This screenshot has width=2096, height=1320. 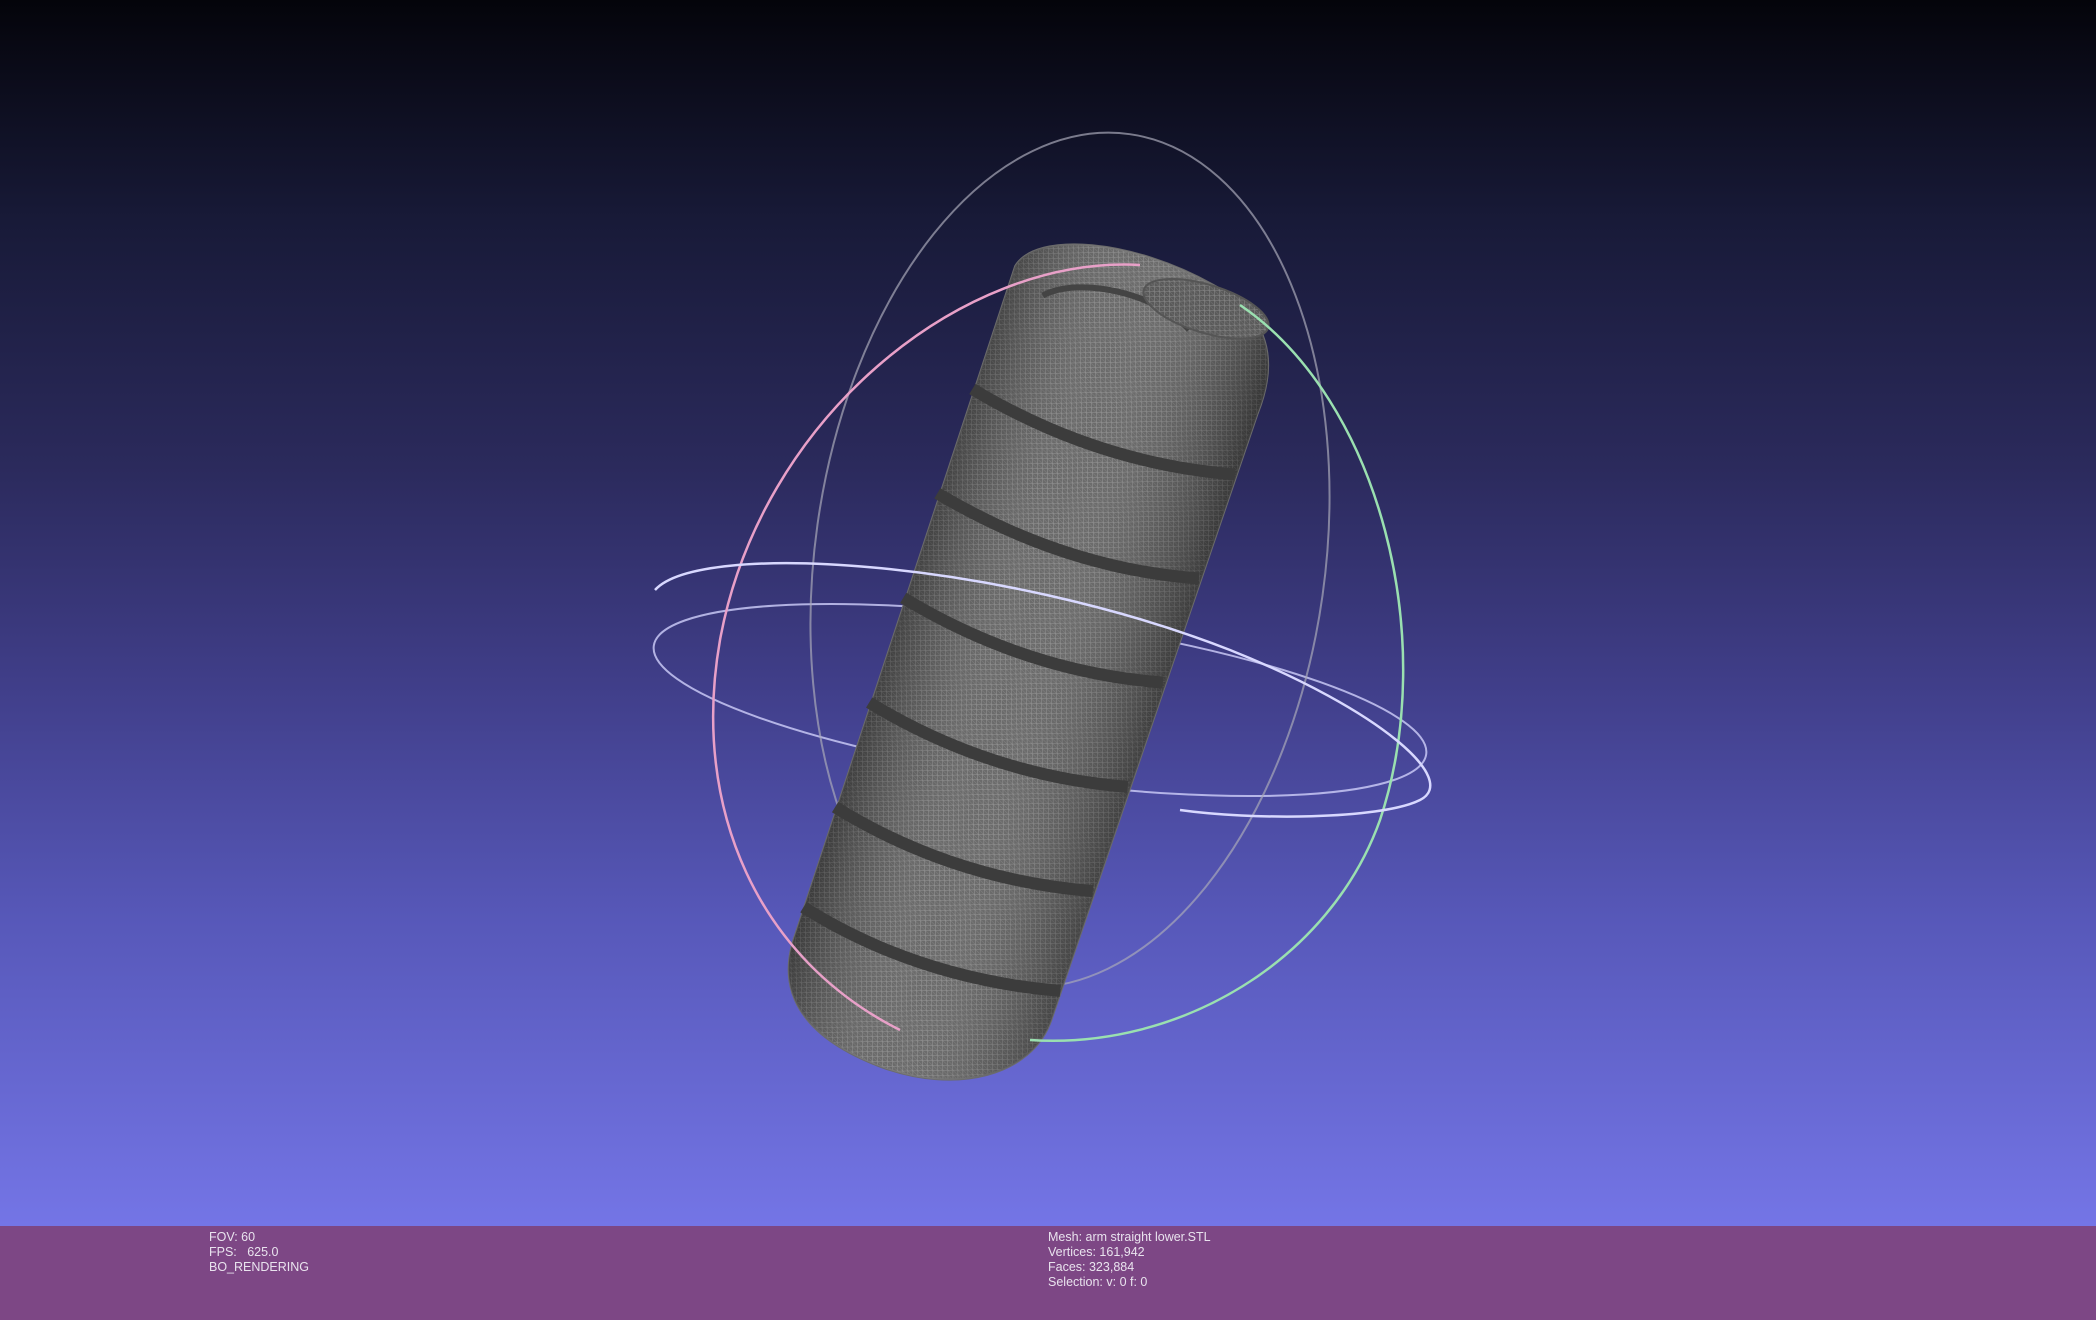 What do you see at coordinates (1098, 1282) in the screenshot?
I see `selection-label: Selection: v: 0 f: 0` at bounding box center [1098, 1282].